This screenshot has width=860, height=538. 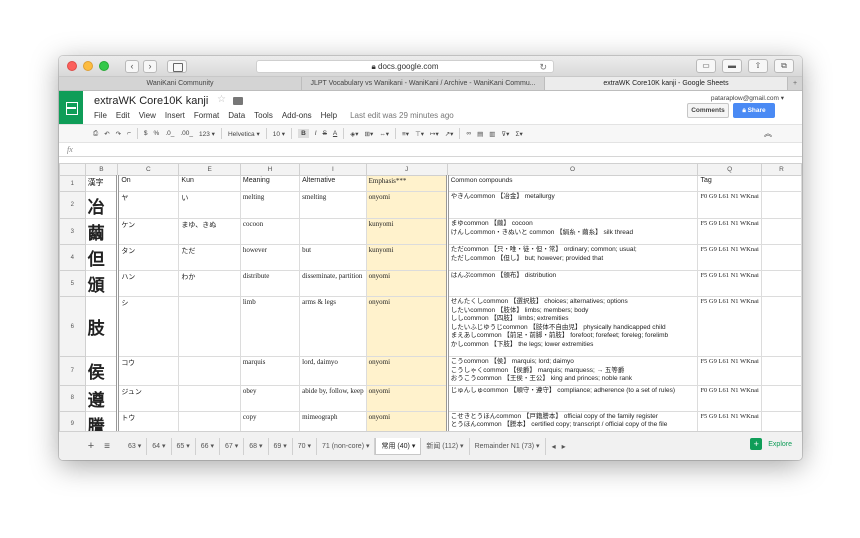 I want to click on meaning-cell: however, so click(x=270, y=257).